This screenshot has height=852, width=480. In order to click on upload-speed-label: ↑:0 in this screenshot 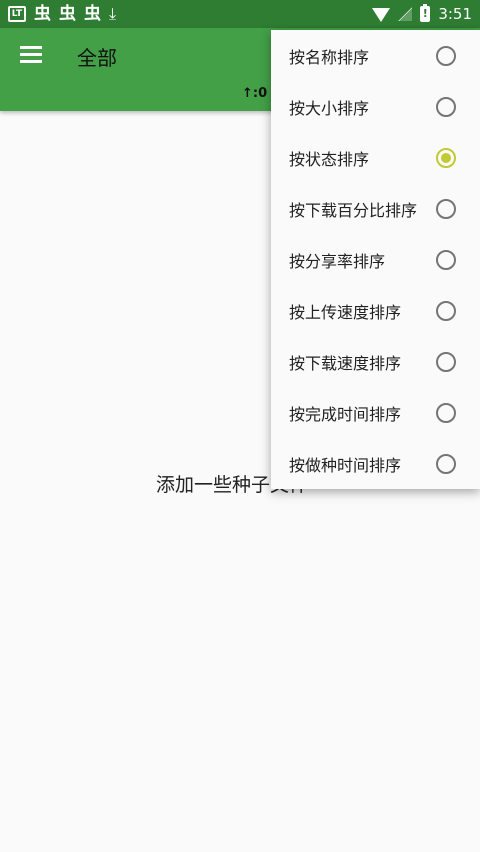, I will do `click(255, 93)`.